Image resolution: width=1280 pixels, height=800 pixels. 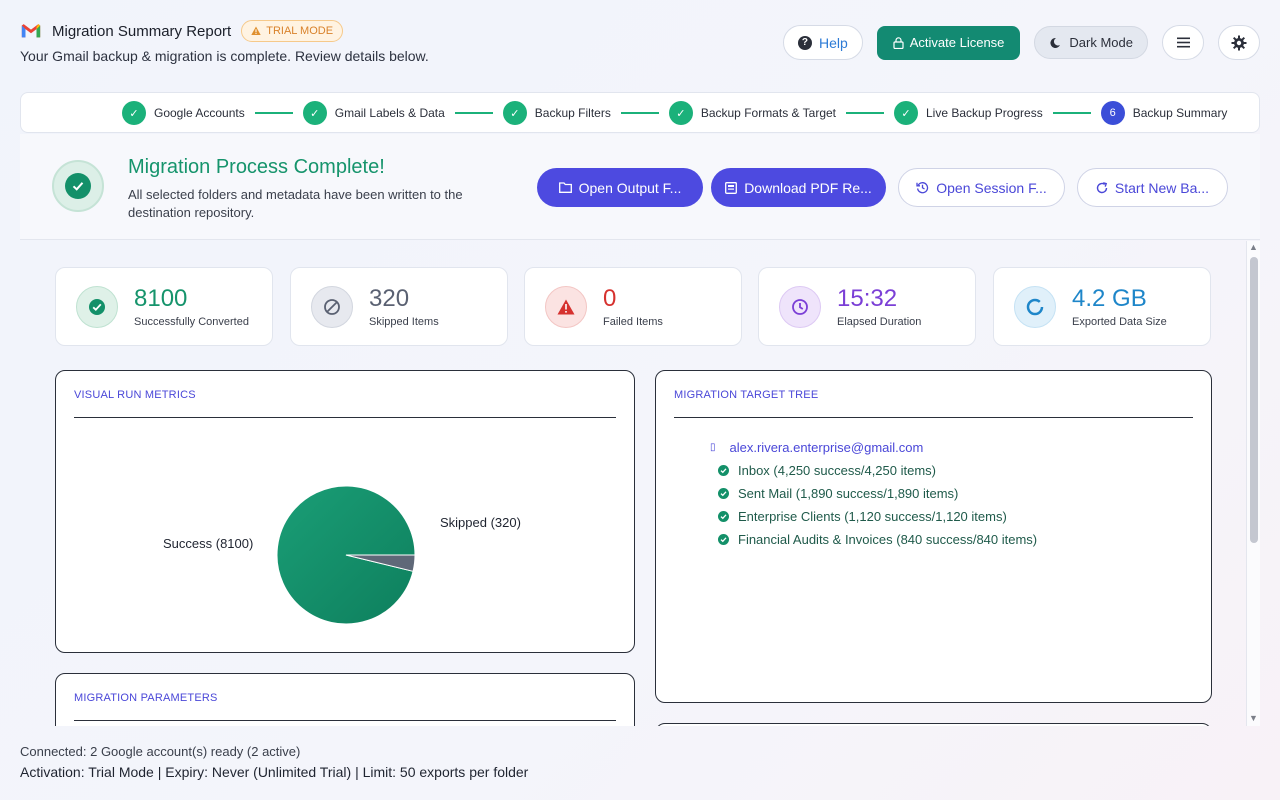 I want to click on lock-icon, so click(x=898, y=42).